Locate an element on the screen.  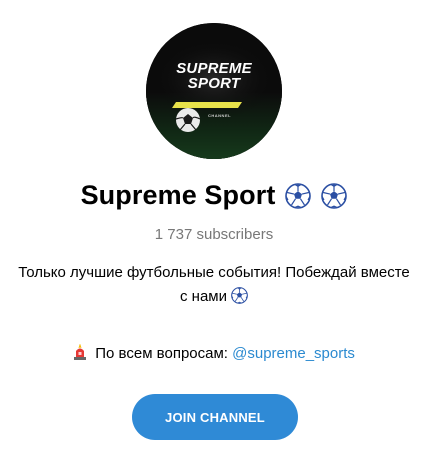
contact-label: По всем вопросам: is located at coordinates (161, 353).